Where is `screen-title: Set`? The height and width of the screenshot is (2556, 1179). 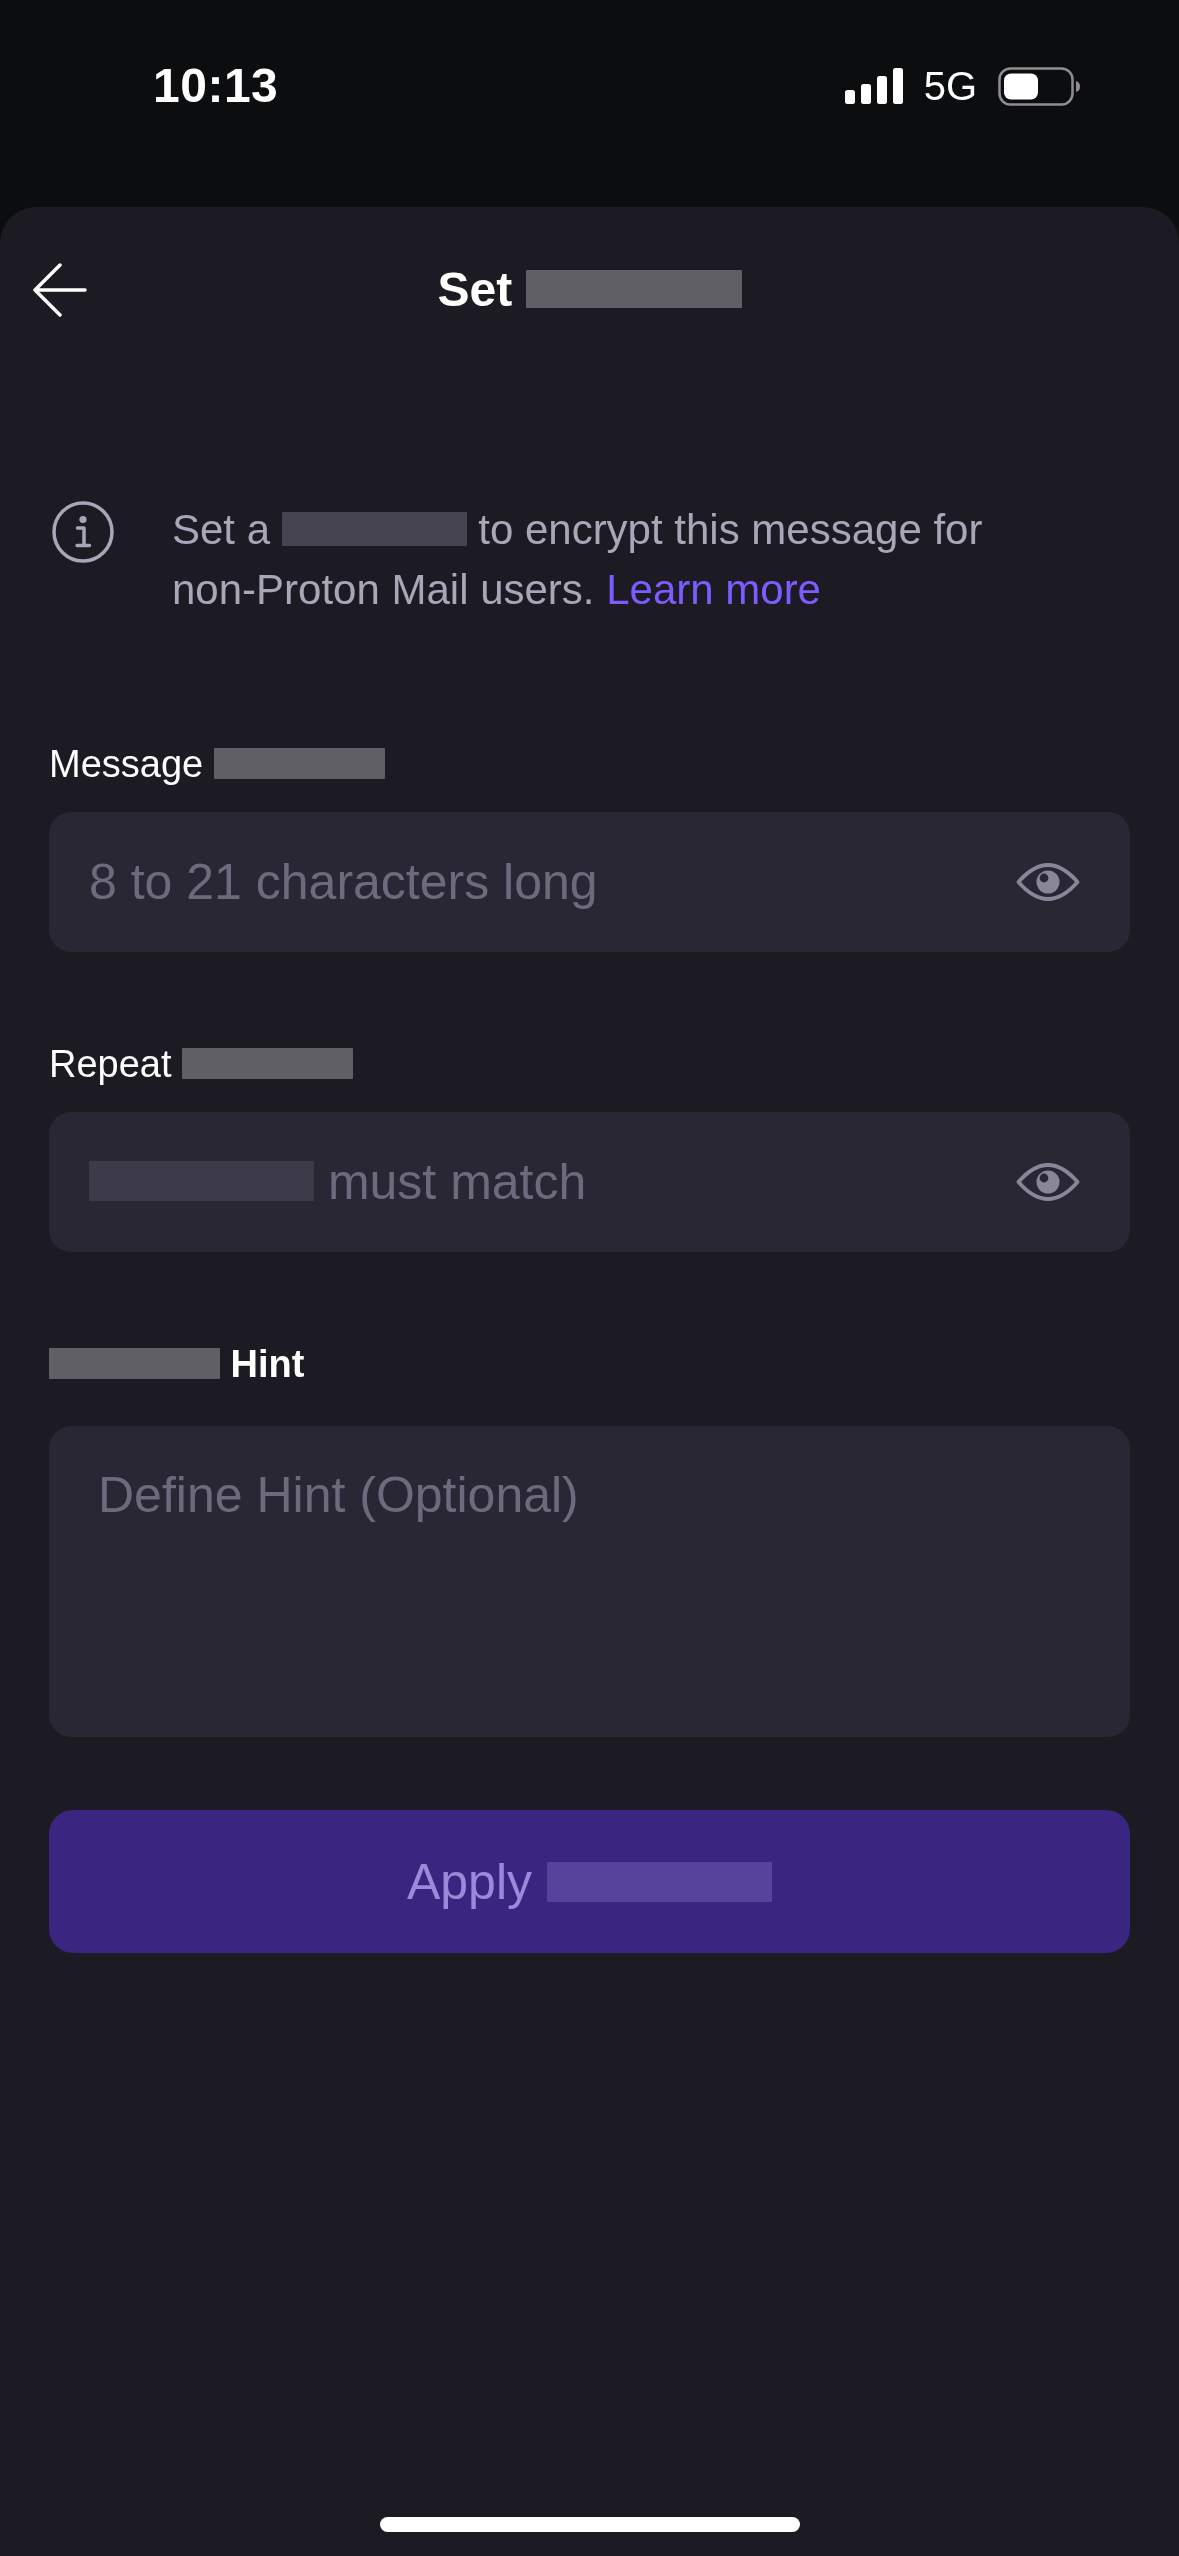 screen-title: Set is located at coordinates (475, 289).